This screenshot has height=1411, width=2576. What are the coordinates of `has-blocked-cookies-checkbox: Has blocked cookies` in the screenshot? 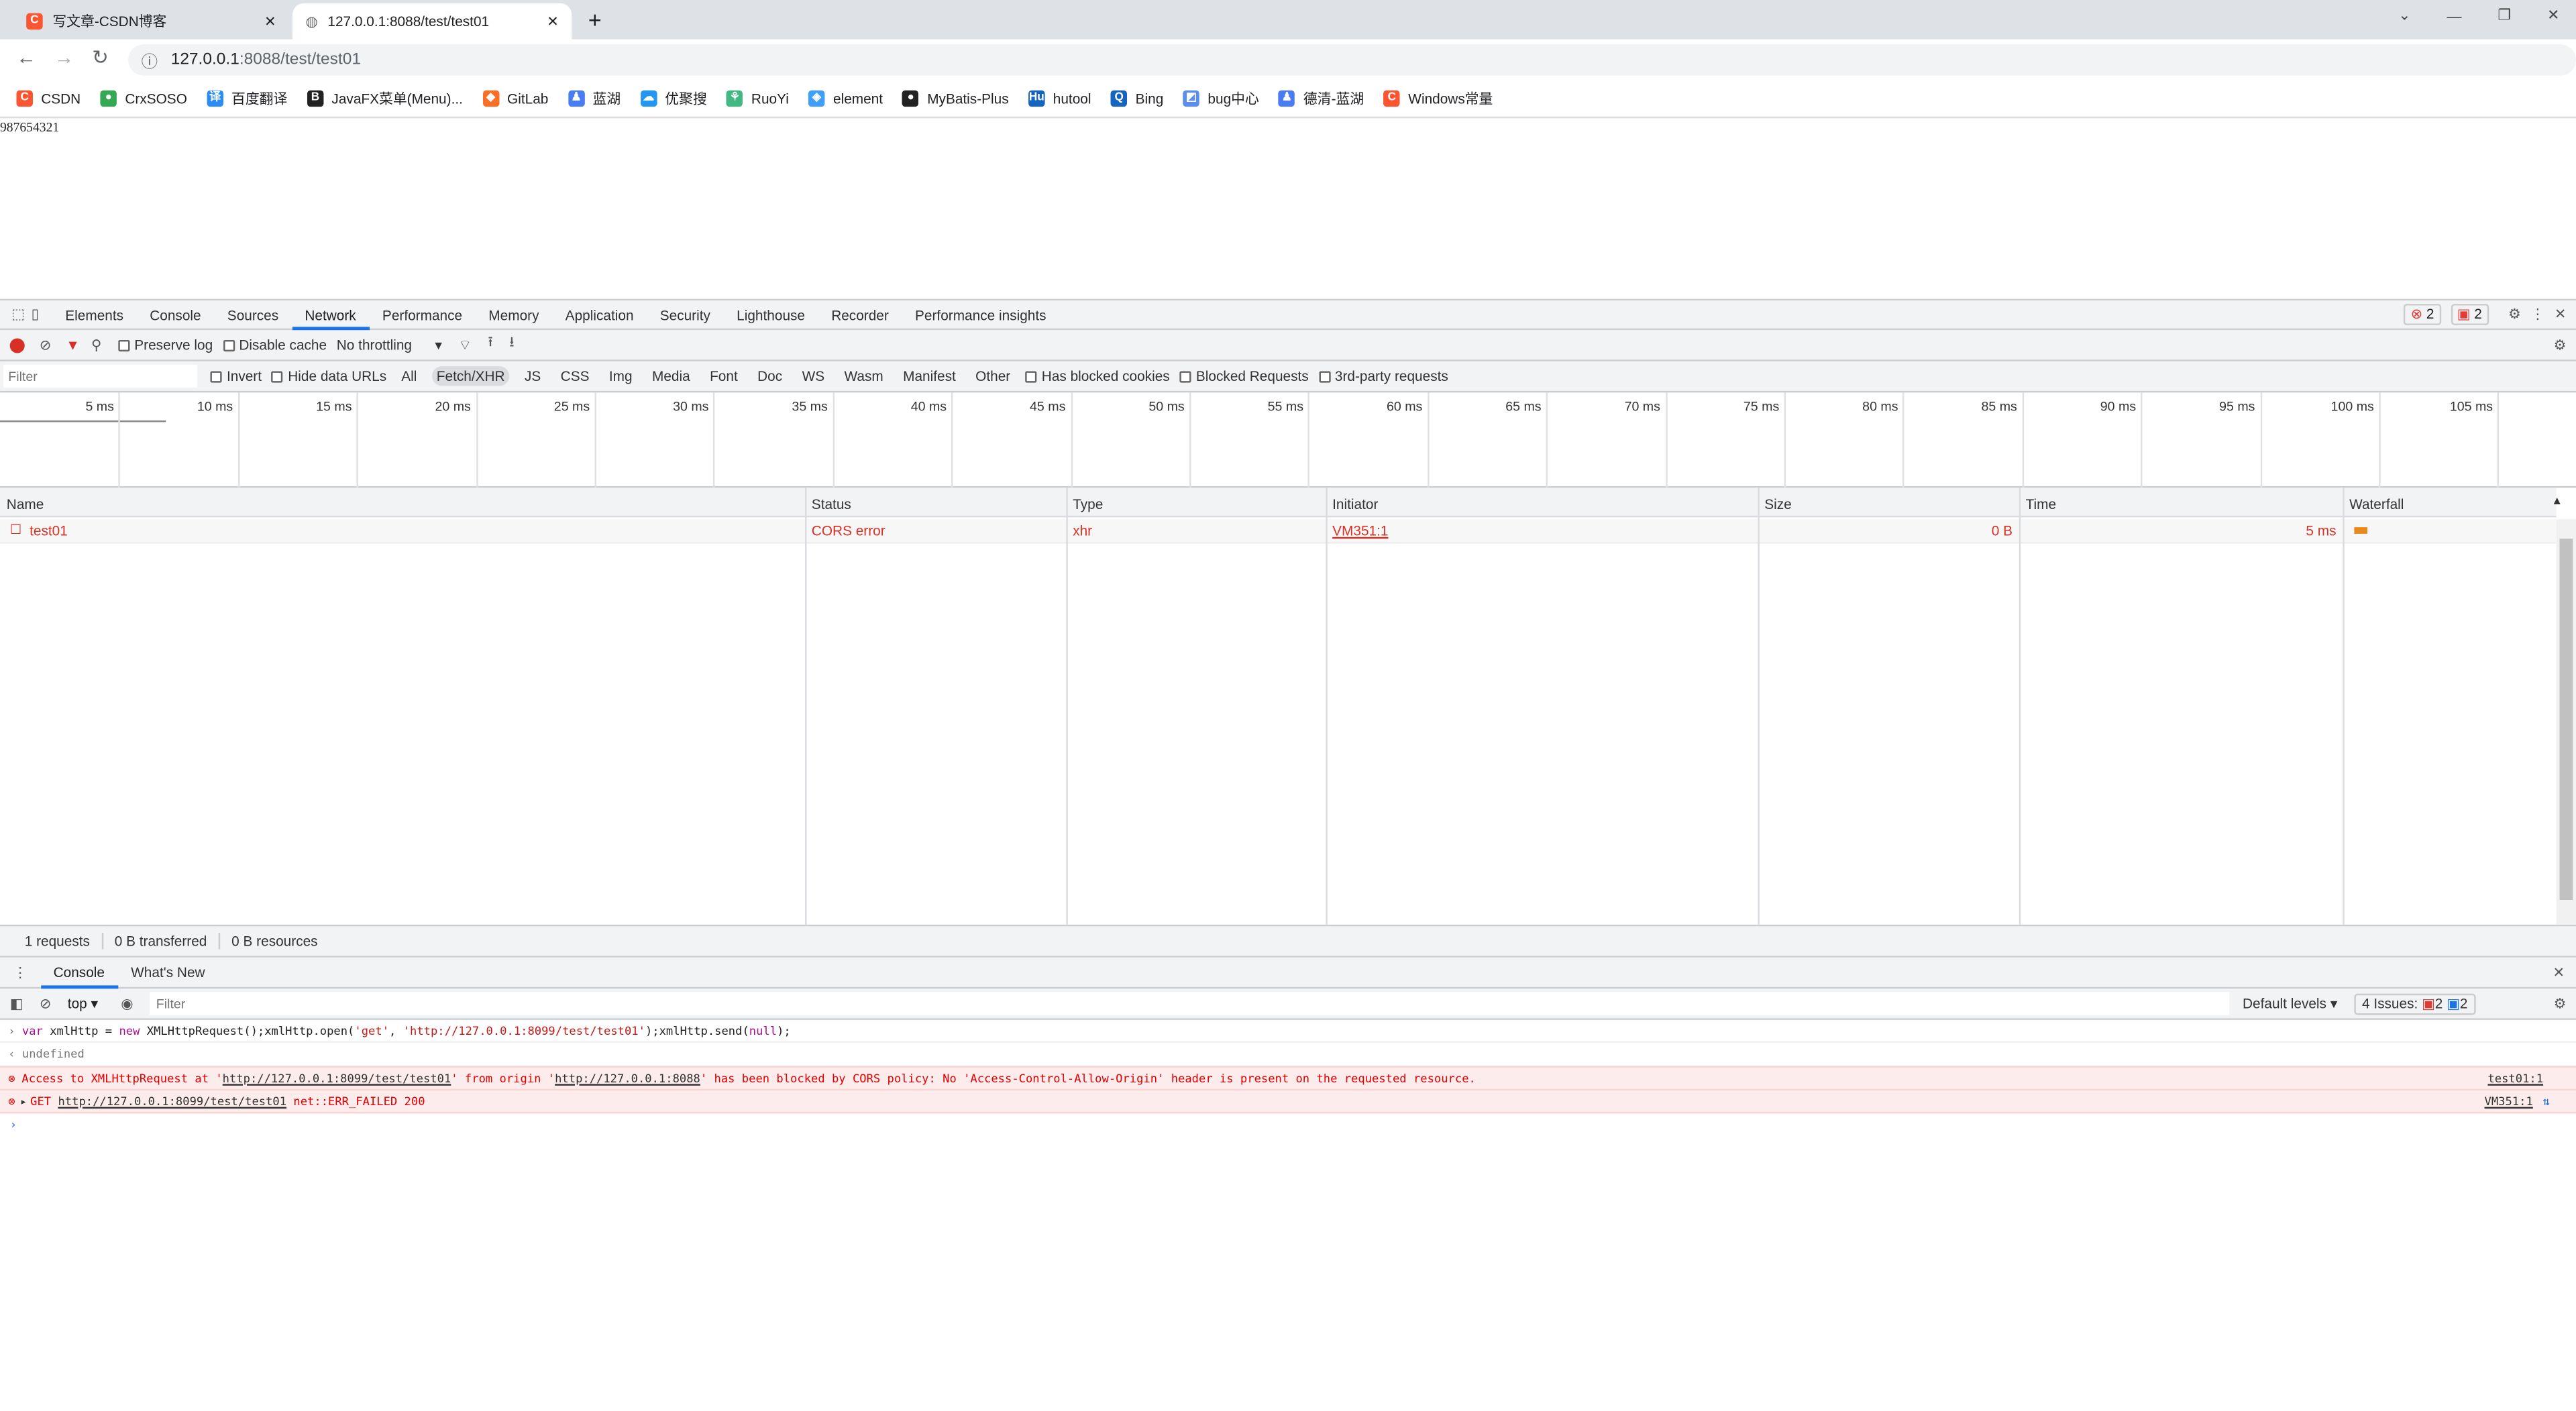 It's located at (1097, 376).